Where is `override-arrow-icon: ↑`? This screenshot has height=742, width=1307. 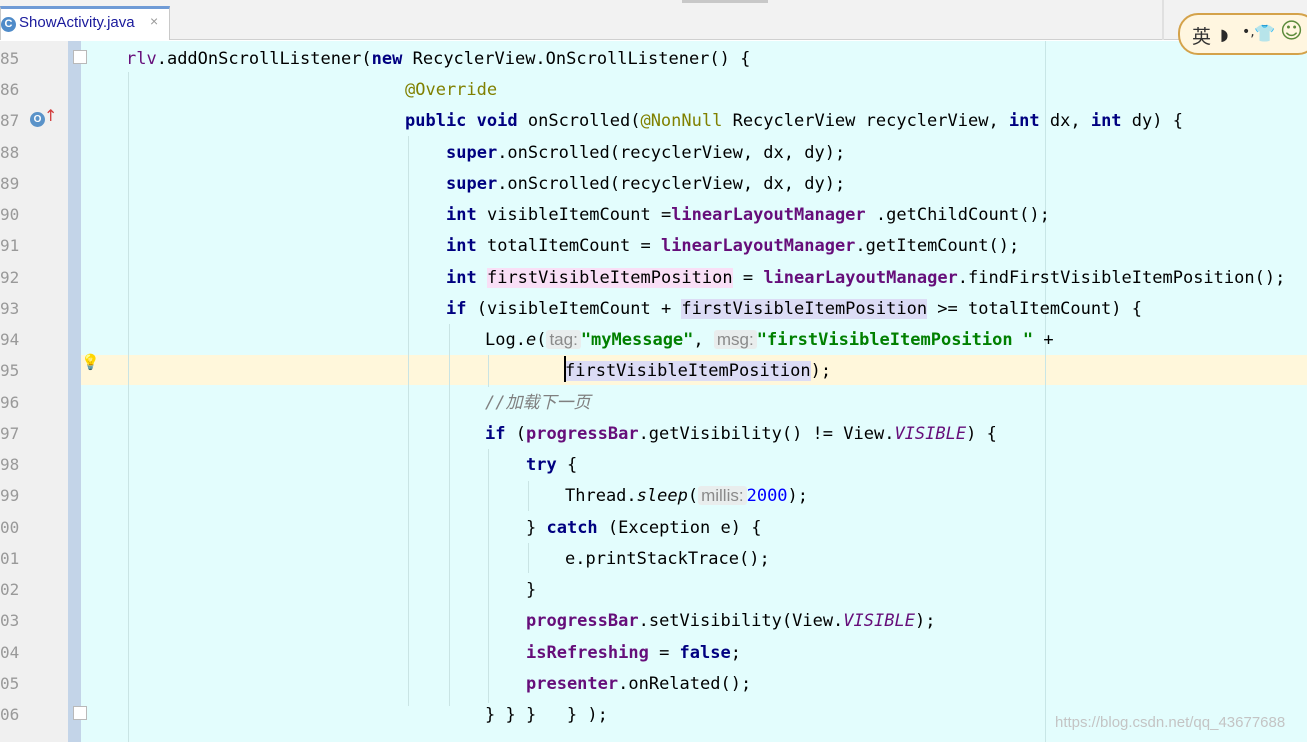 override-arrow-icon: ↑ is located at coordinates (50, 116).